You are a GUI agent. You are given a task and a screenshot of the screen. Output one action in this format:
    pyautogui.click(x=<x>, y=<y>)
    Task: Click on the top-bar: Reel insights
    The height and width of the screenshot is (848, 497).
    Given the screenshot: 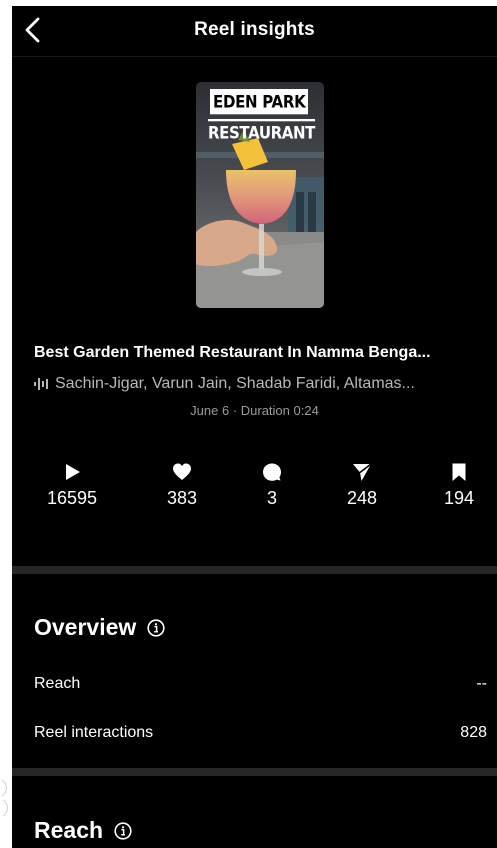 What is the action you would take?
    pyautogui.click(x=254, y=31)
    